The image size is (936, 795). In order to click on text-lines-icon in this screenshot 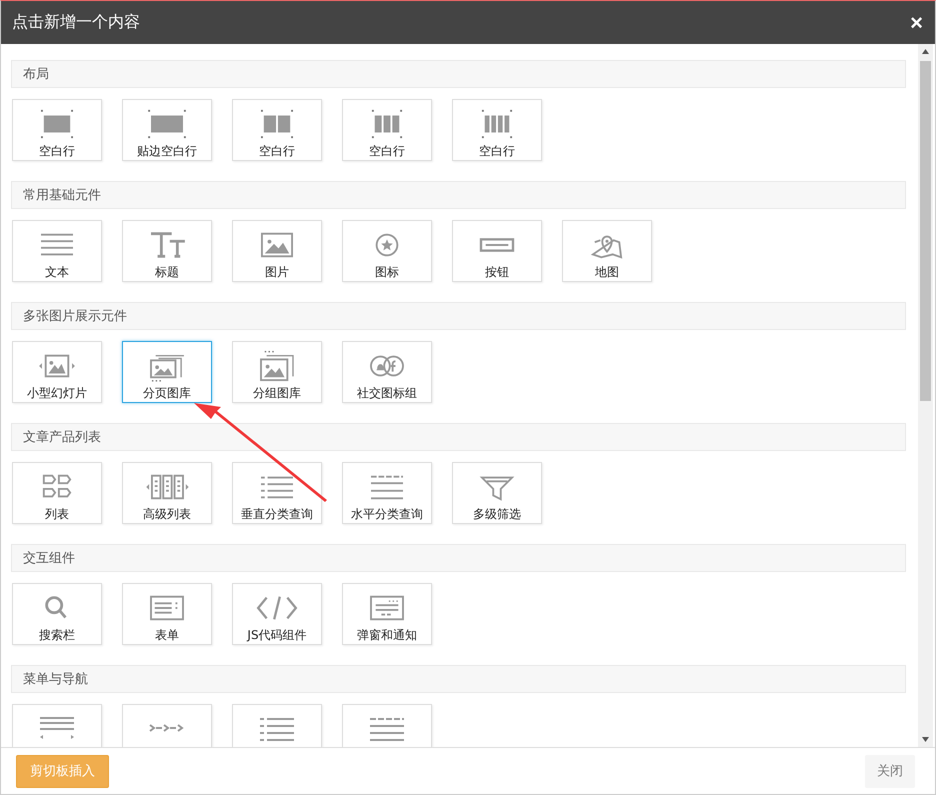, I will do `click(57, 245)`.